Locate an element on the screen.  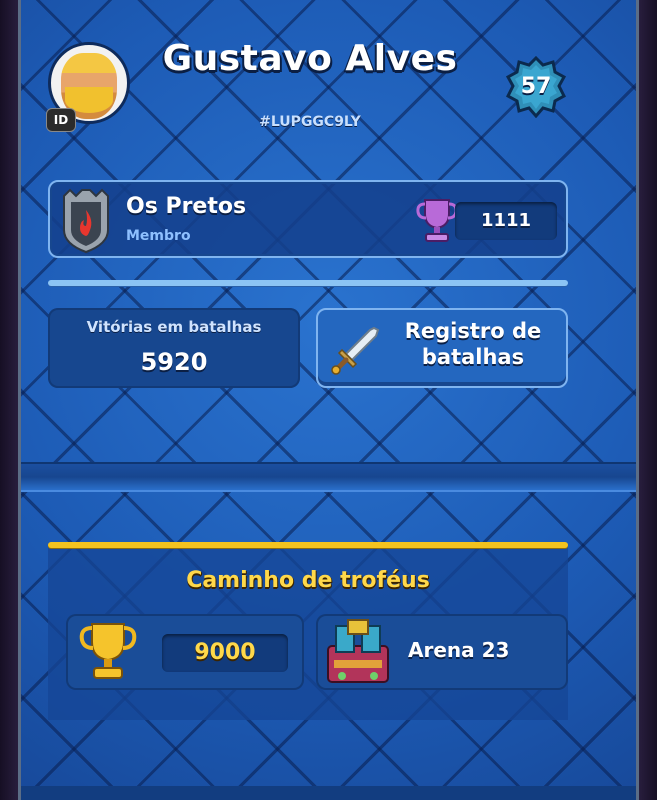
section-divider is located at coordinates (328, 477).